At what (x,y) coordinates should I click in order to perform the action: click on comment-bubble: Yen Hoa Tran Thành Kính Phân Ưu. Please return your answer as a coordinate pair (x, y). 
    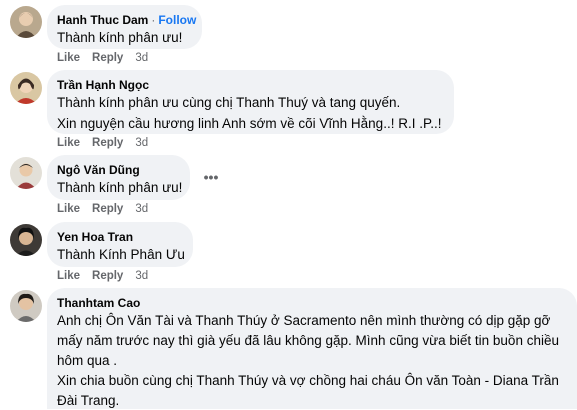
    Looking at the image, I should click on (120, 244).